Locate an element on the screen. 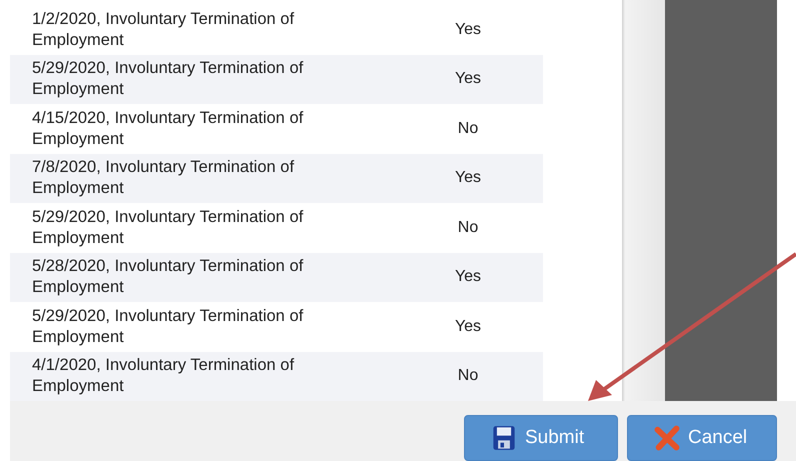 Image resolution: width=796 pixels, height=461 pixels. event-description: 4/1/2020, Involuntary Termination of Employment is located at coordinates (164, 376).